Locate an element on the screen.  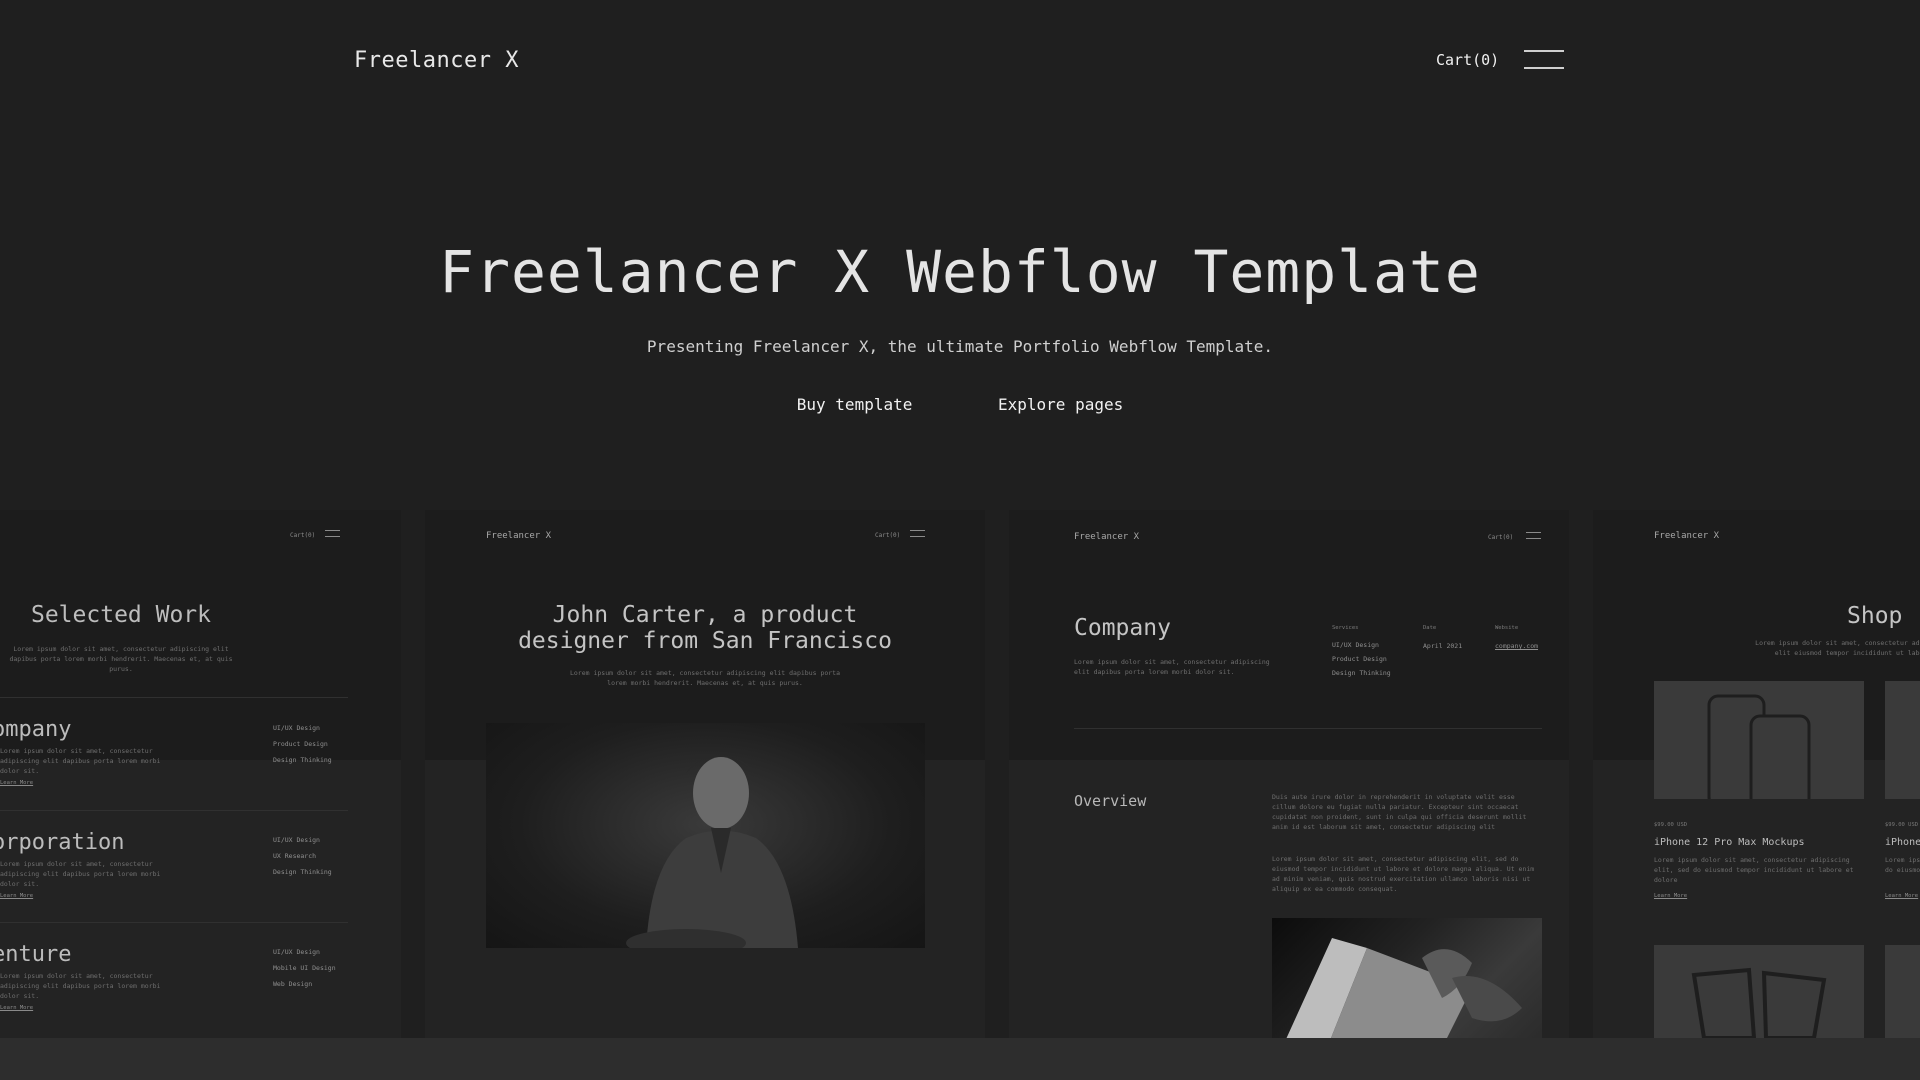
top-navigation: Freelancer X Cart(0) is located at coordinates (960, 65).